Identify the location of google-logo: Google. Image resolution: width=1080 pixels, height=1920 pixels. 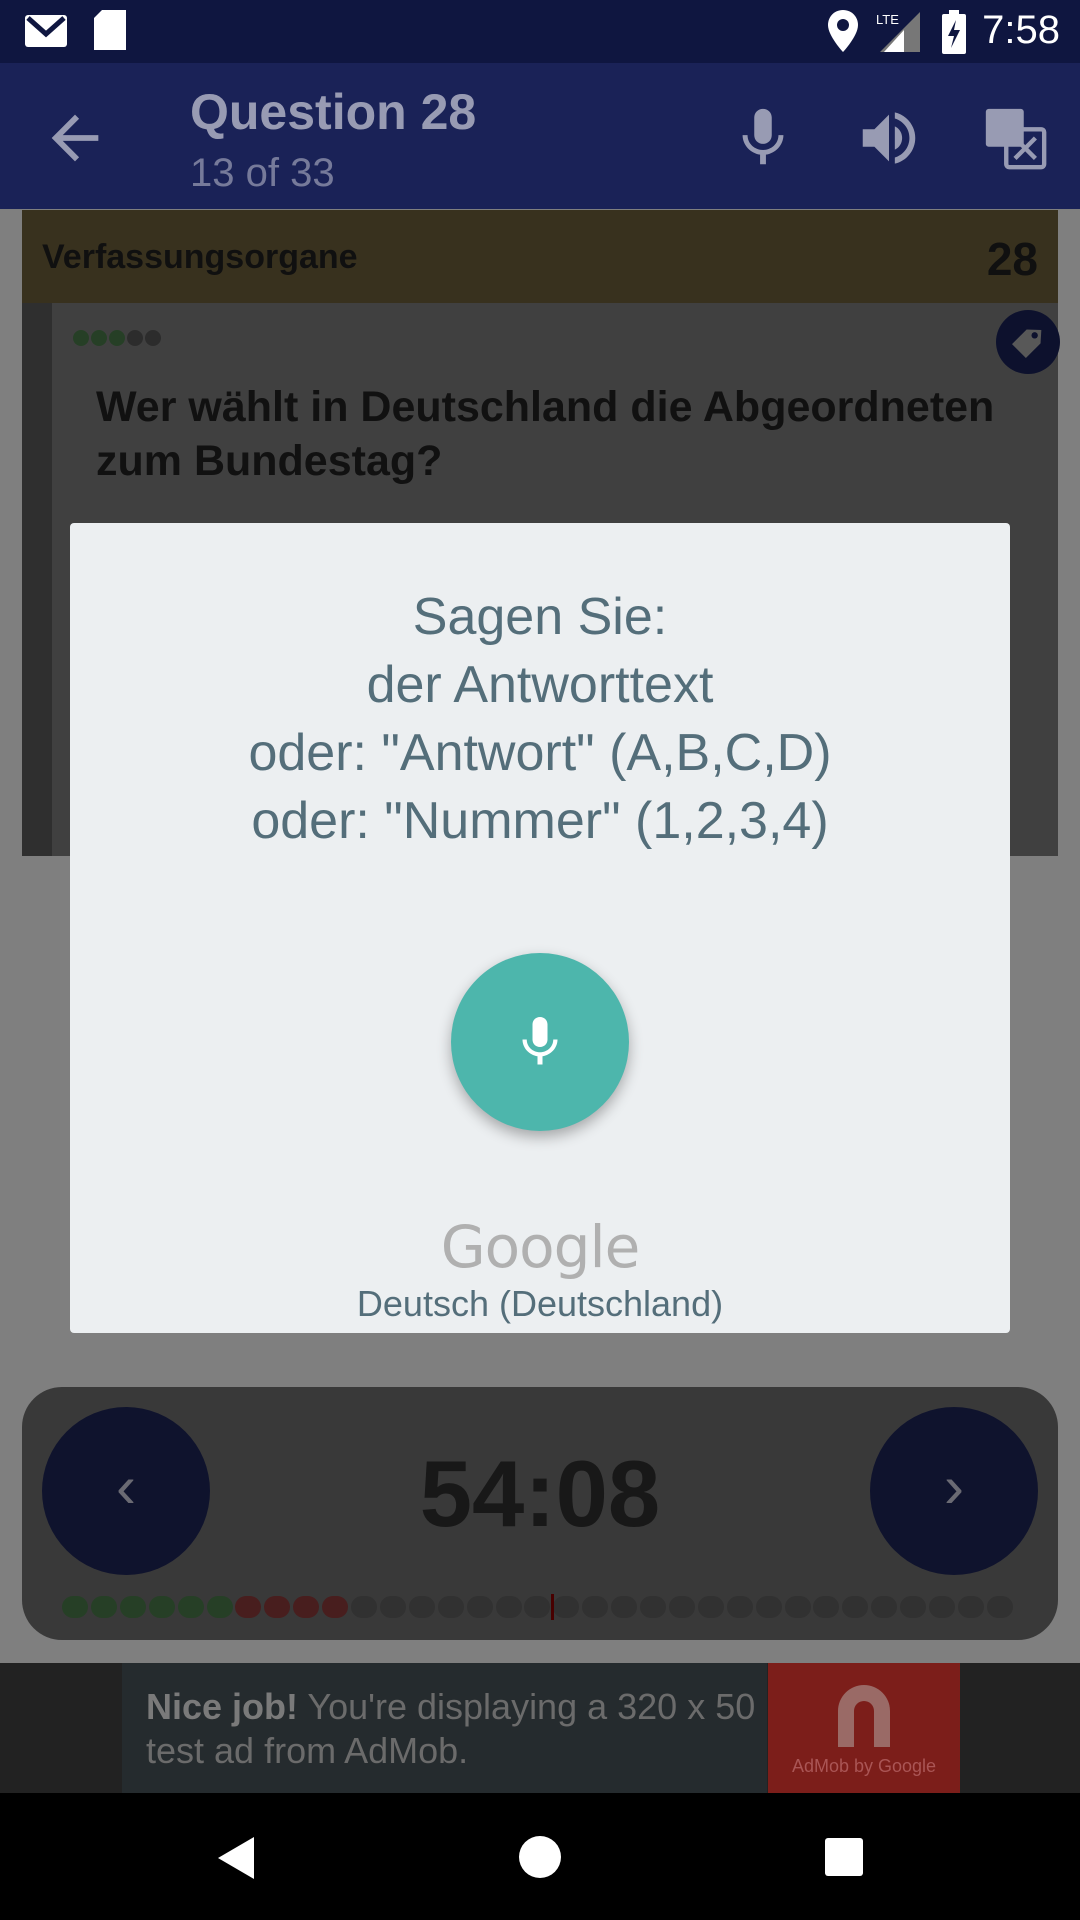
(540, 1247).